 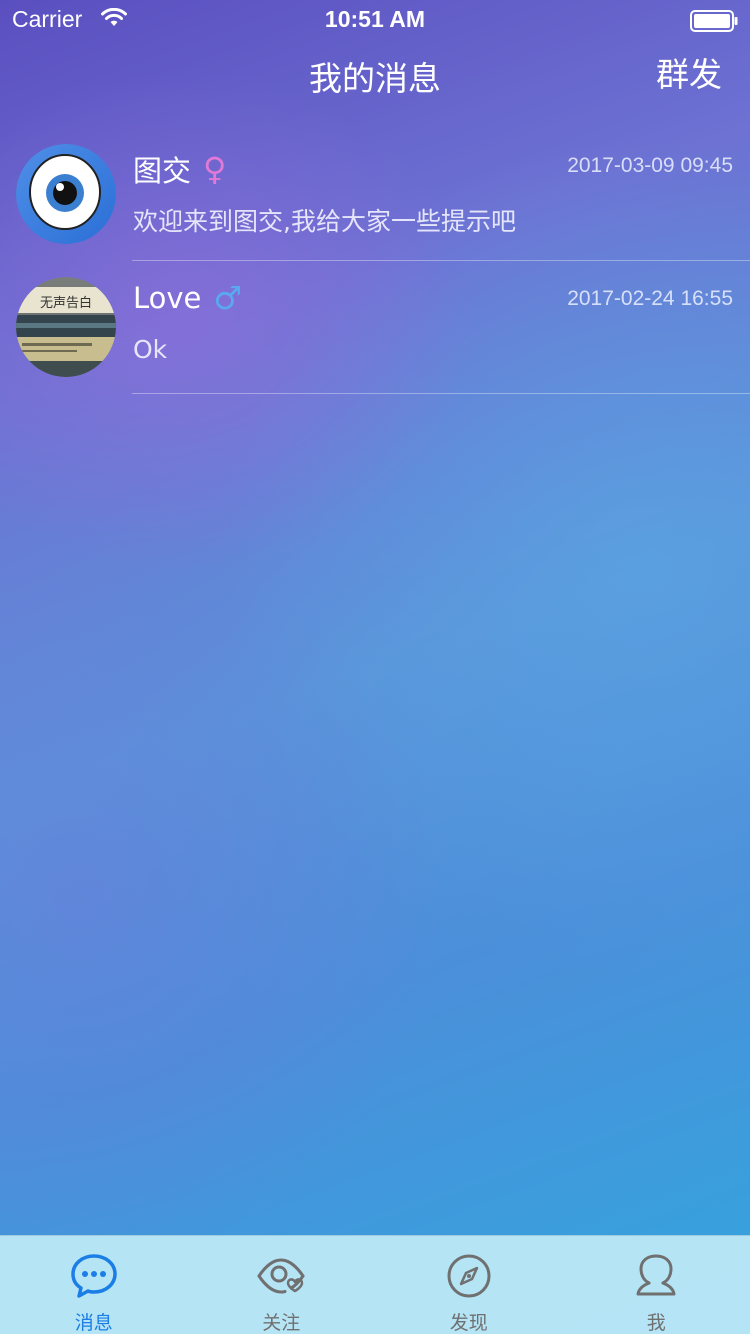 I want to click on eye-logo-icon, so click(x=66, y=194).